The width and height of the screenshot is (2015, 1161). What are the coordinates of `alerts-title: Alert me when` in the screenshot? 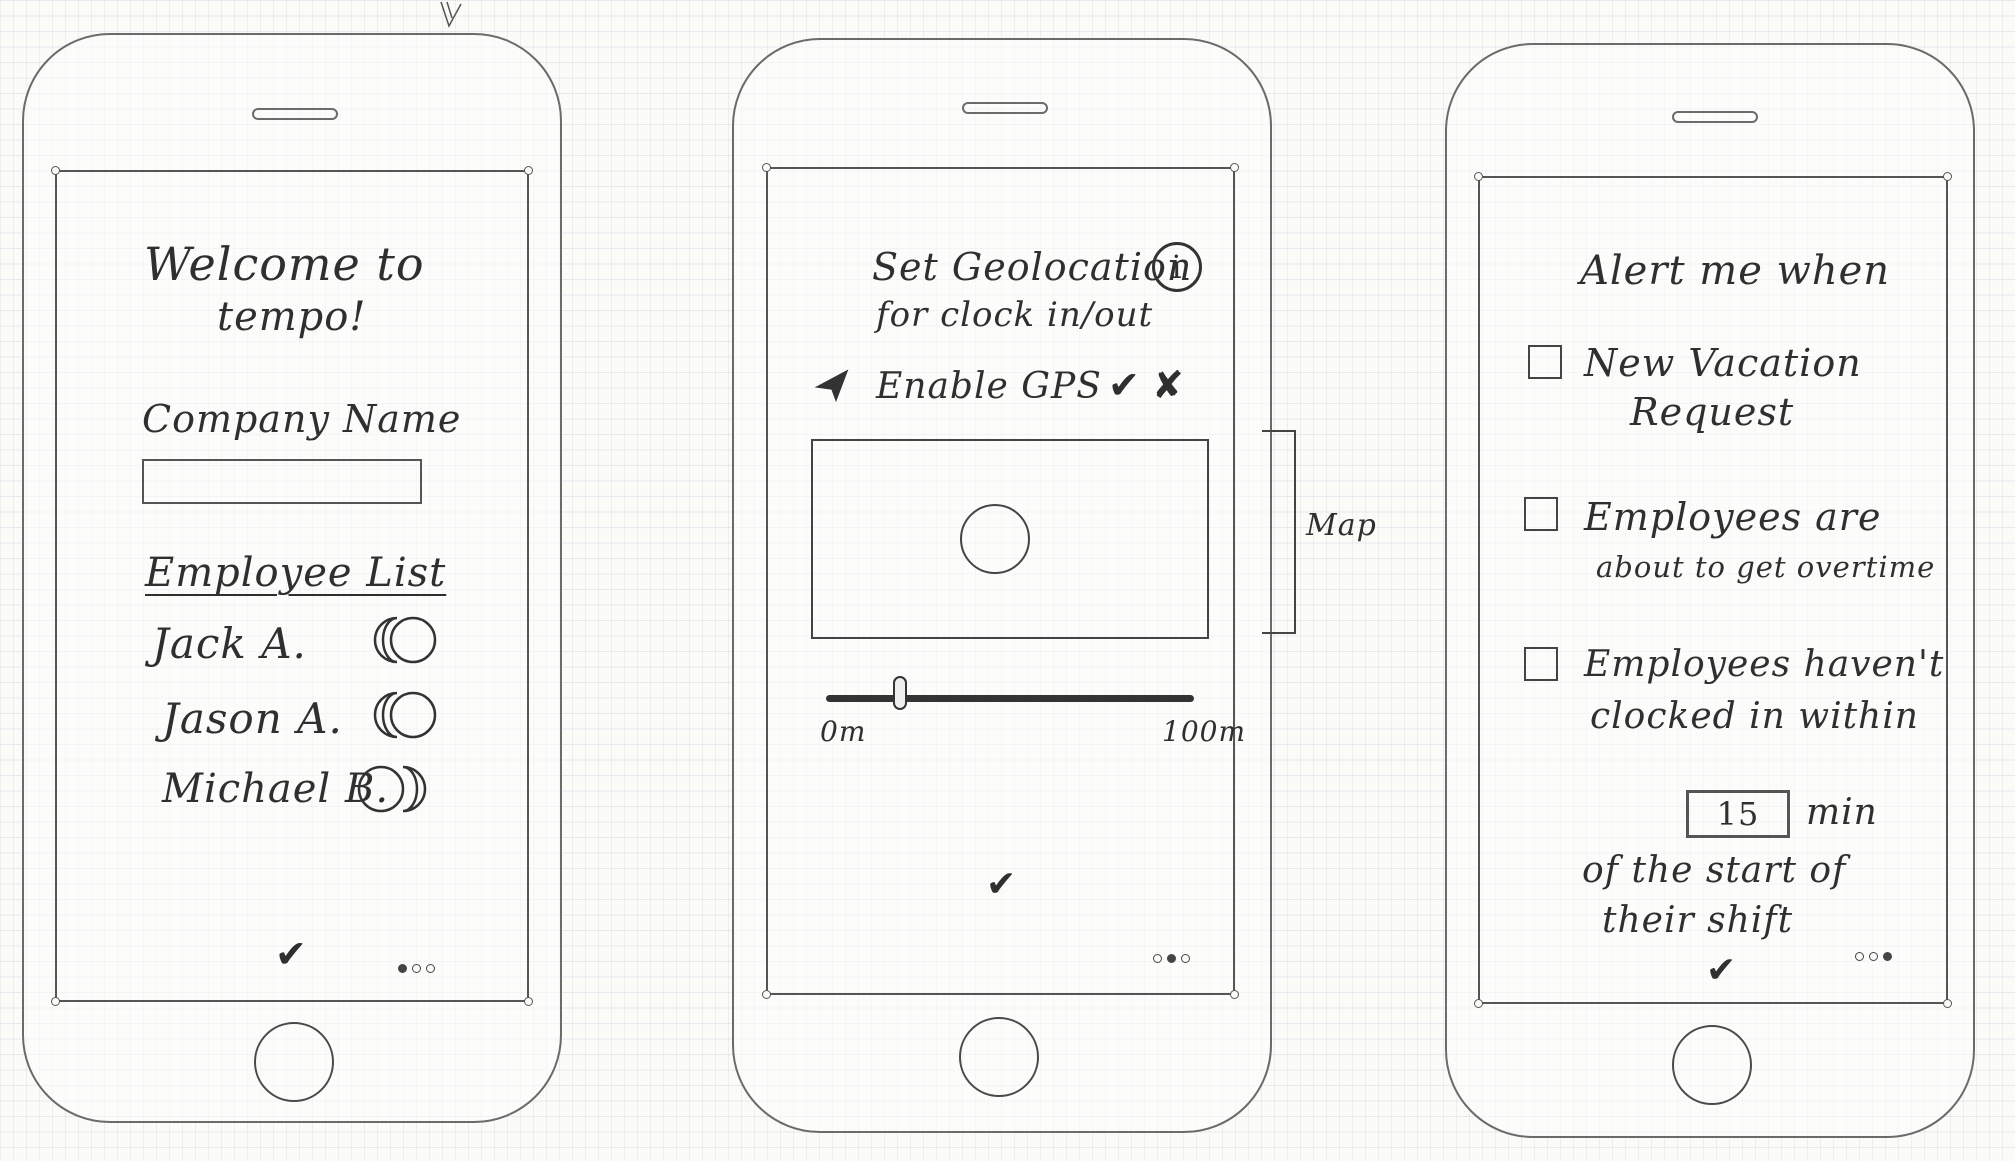 It's located at (1735, 271).